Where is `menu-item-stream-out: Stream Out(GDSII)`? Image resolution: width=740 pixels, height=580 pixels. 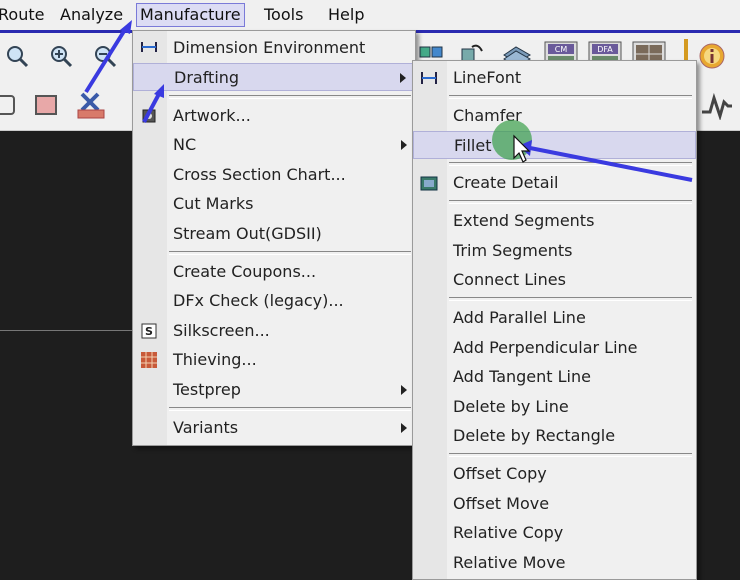 menu-item-stream-out: Stream Out(GDSII) is located at coordinates (274, 234).